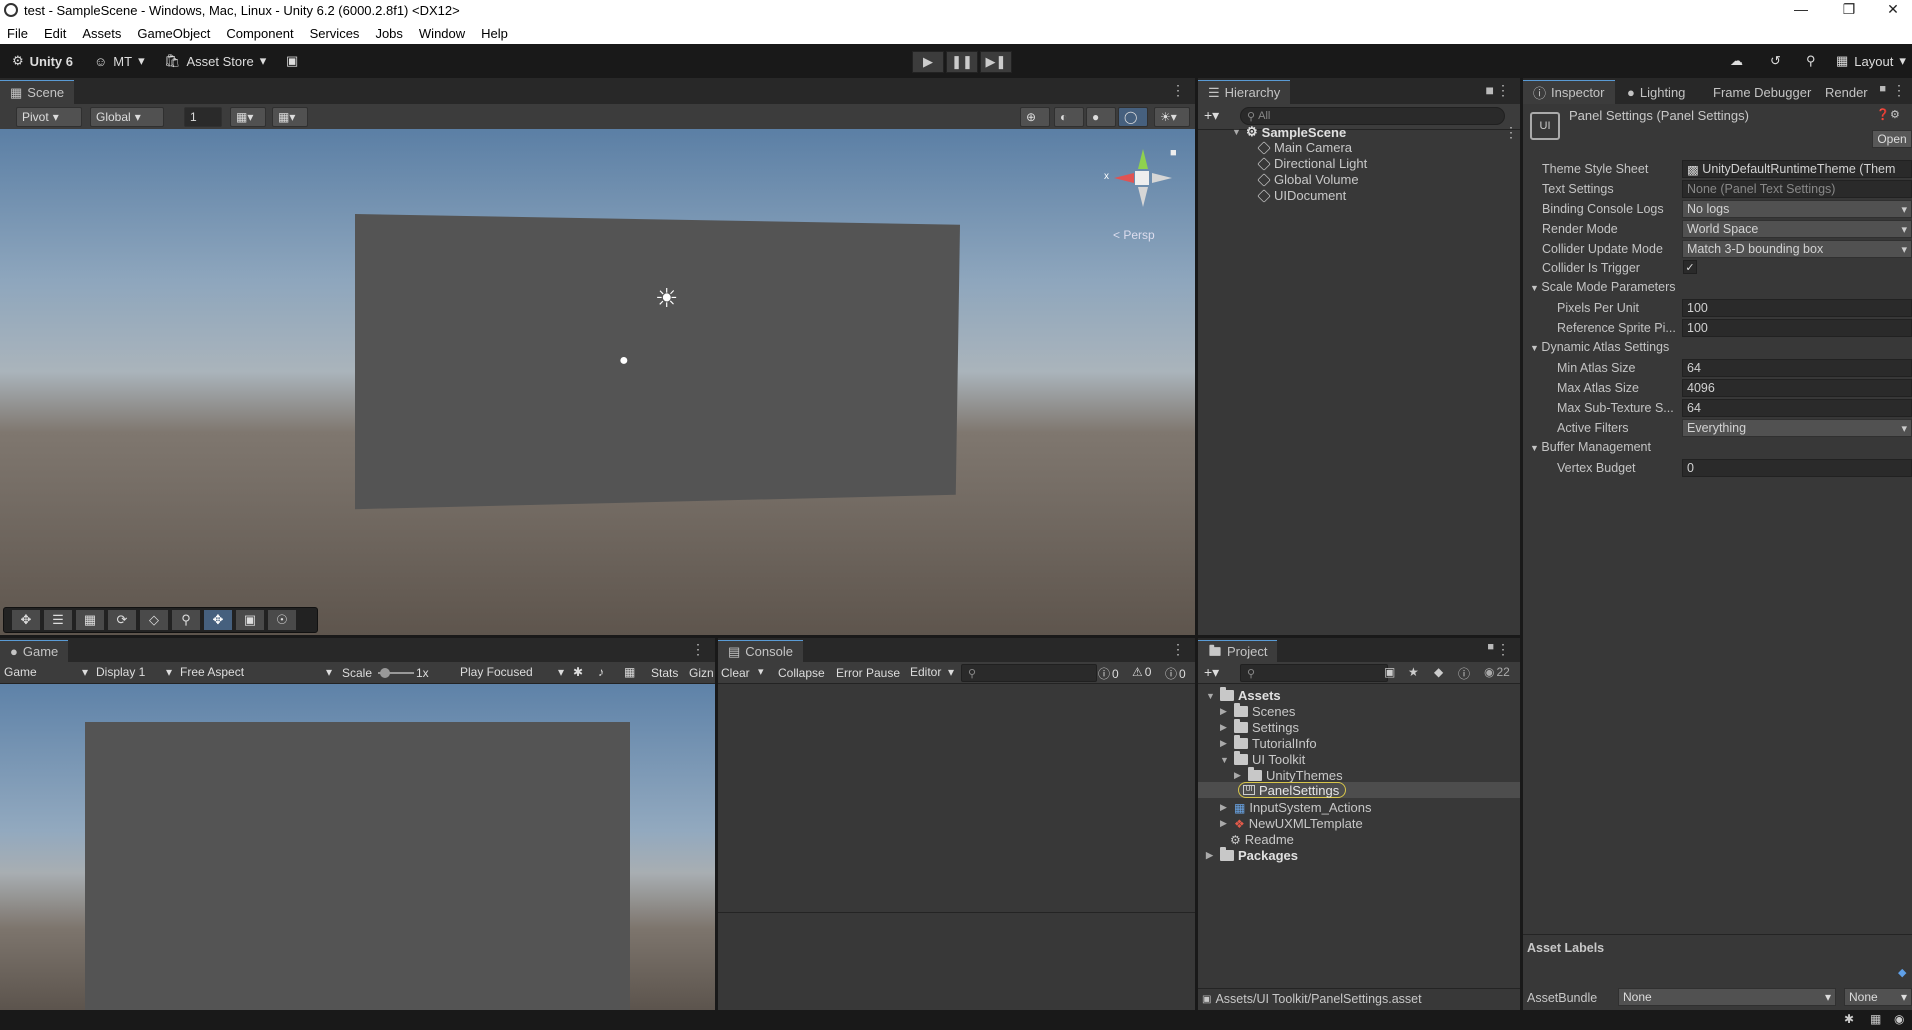 The width and height of the screenshot is (1912, 1030). What do you see at coordinates (1069, 117) in the screenshot?
I see `shading-wire-icon: ◐` at bounding box center [1069, 117].